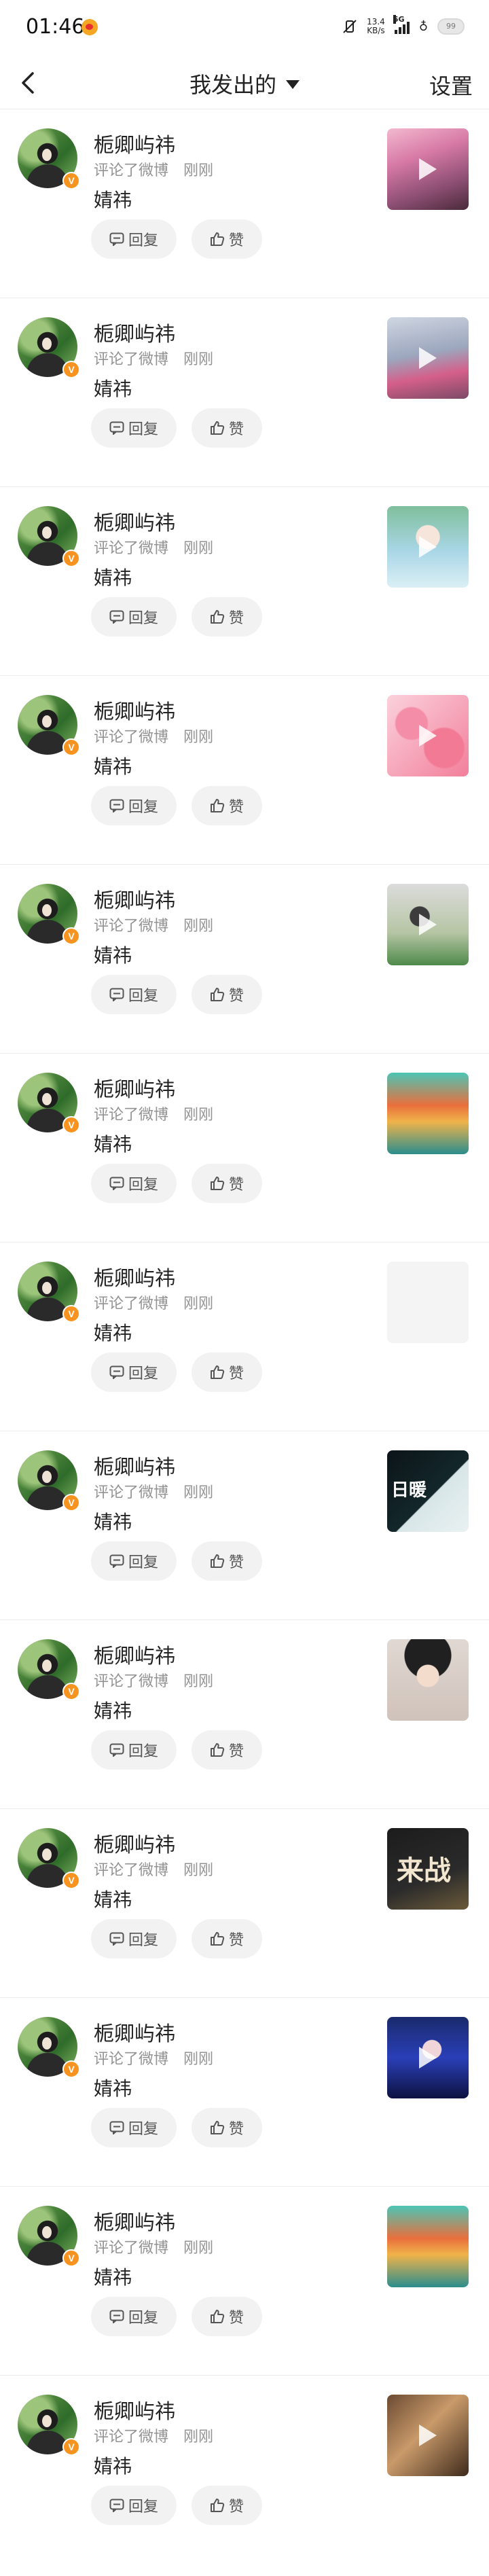 This screenshot has height=2576, width=489. Describe the element at coordinates (236, 1562) in the screenshot. I see `like-label: 赞` at that location.